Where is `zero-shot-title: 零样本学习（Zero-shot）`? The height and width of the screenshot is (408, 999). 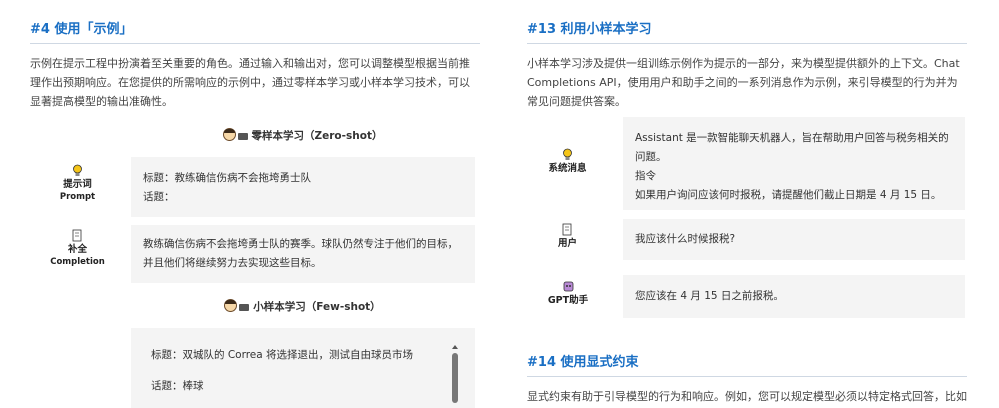
zero-shot-title: 零样本学习（Zero-shot） is located at coordinates (317, 136).